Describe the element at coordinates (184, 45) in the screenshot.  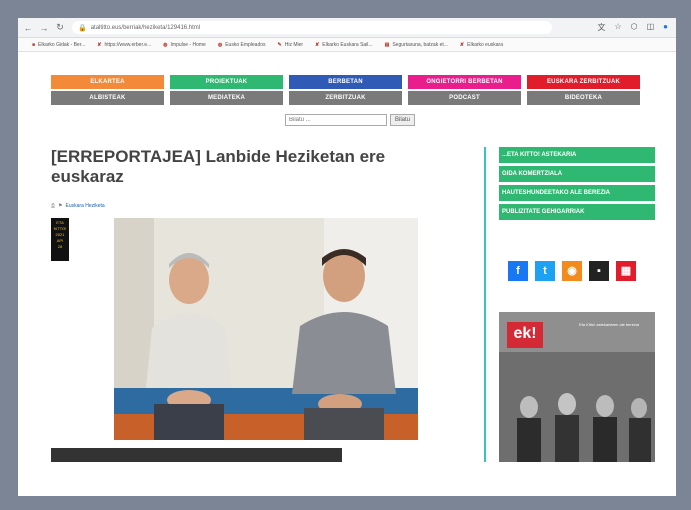
I see `bookmark-item: ◍ Impulse - Home` at that location.